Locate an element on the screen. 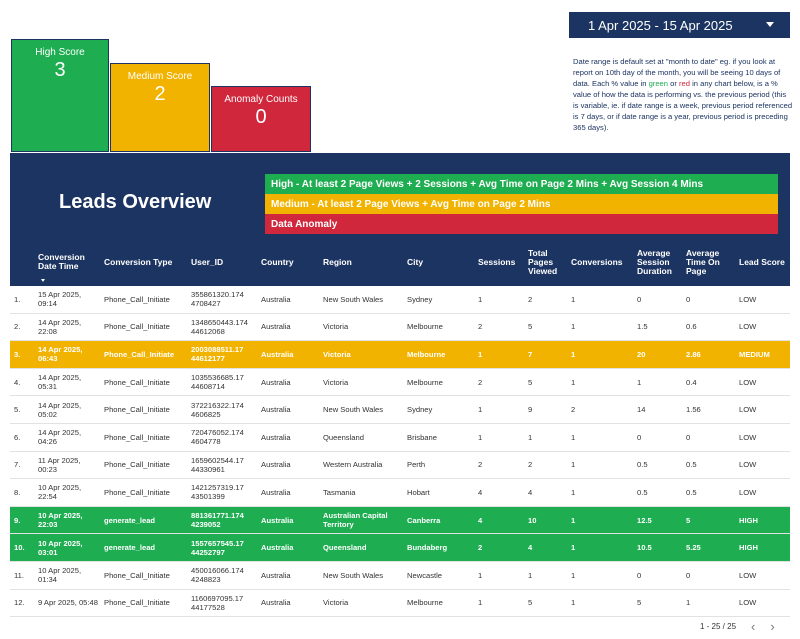 The height and width of the screenshot is (639, 800). cell-conversion-date-time: 10 Apr 2025, 22:03 is located at coordinates (60, 520).